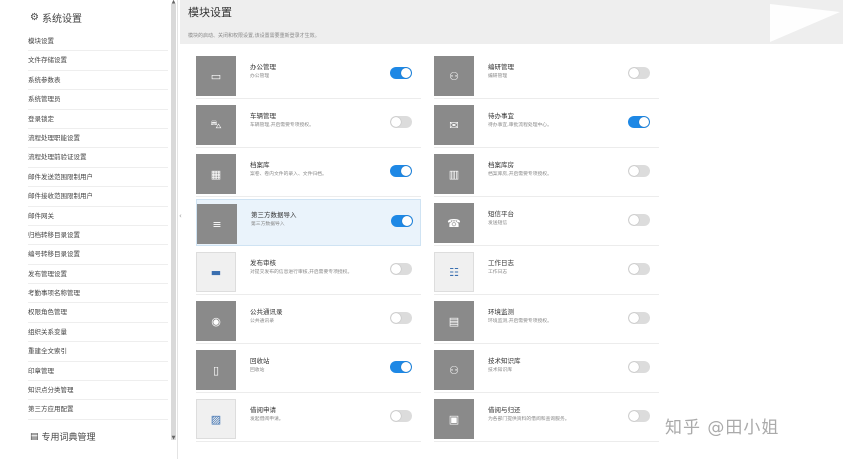  Describe the element at coordinates (805, 23) in the screenshot. I see `header-decoration` at that location.